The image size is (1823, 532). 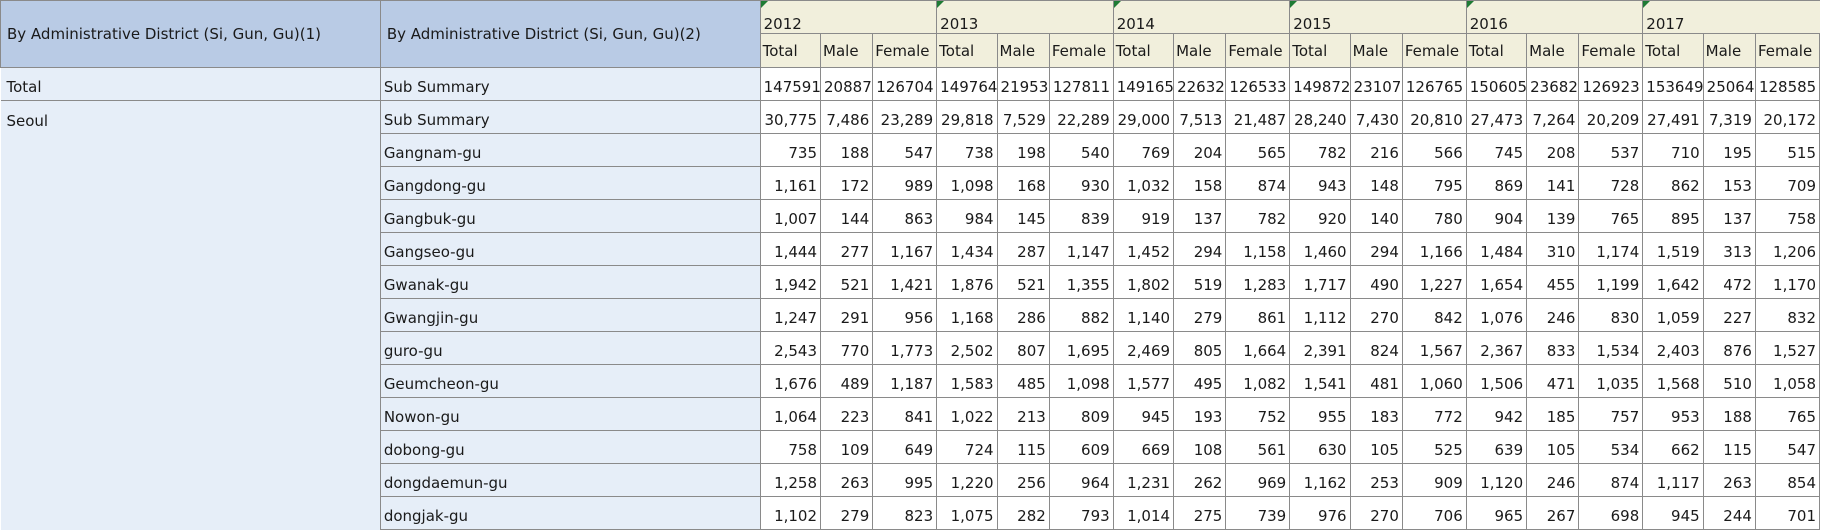 I want to click on cell-value: 833, so click(x=1553, y=348).